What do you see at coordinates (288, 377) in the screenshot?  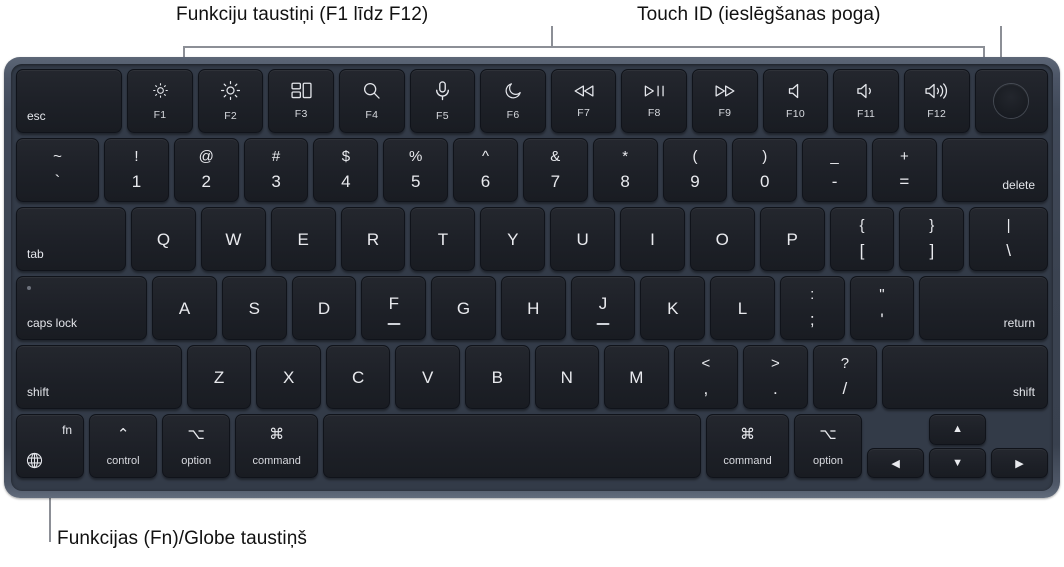 I see `key-x: X` at bounding box center [288, 377].